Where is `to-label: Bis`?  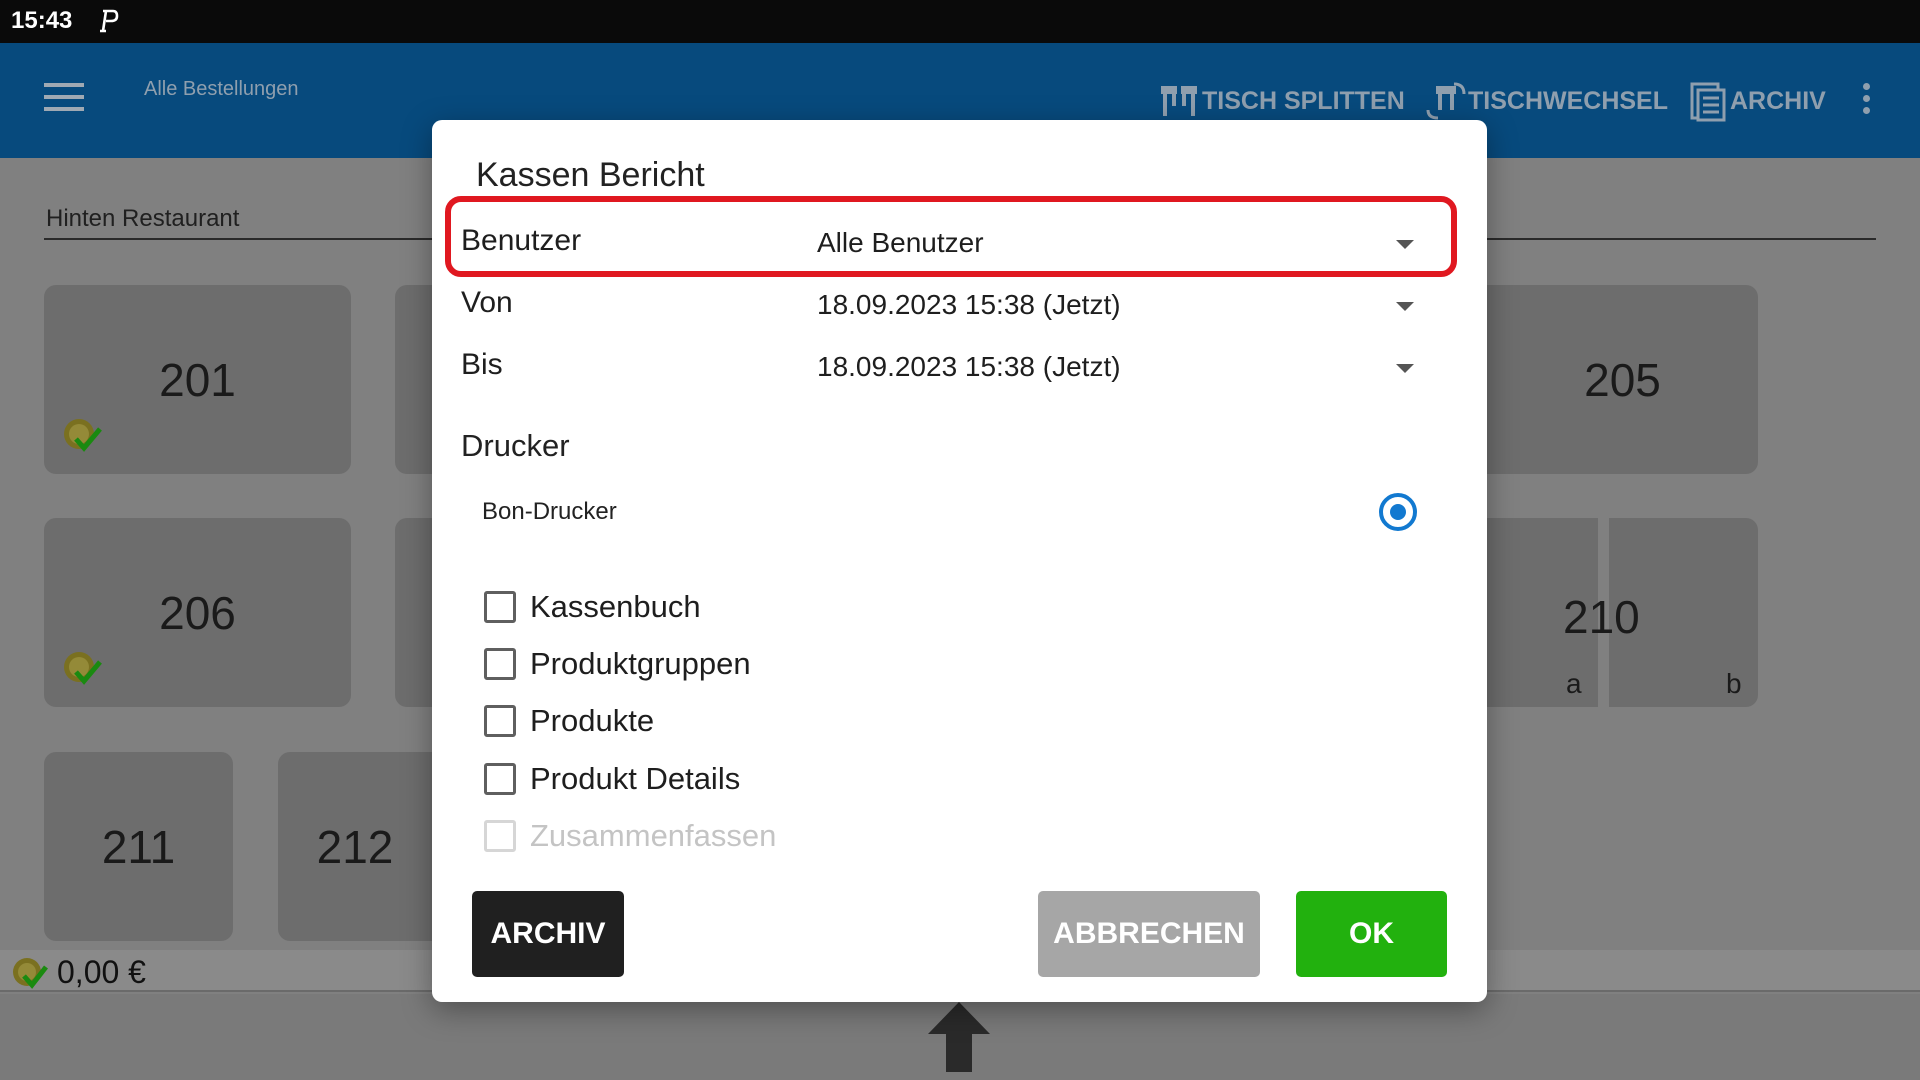 to-label: Bis is located at coordinates (482, 364).